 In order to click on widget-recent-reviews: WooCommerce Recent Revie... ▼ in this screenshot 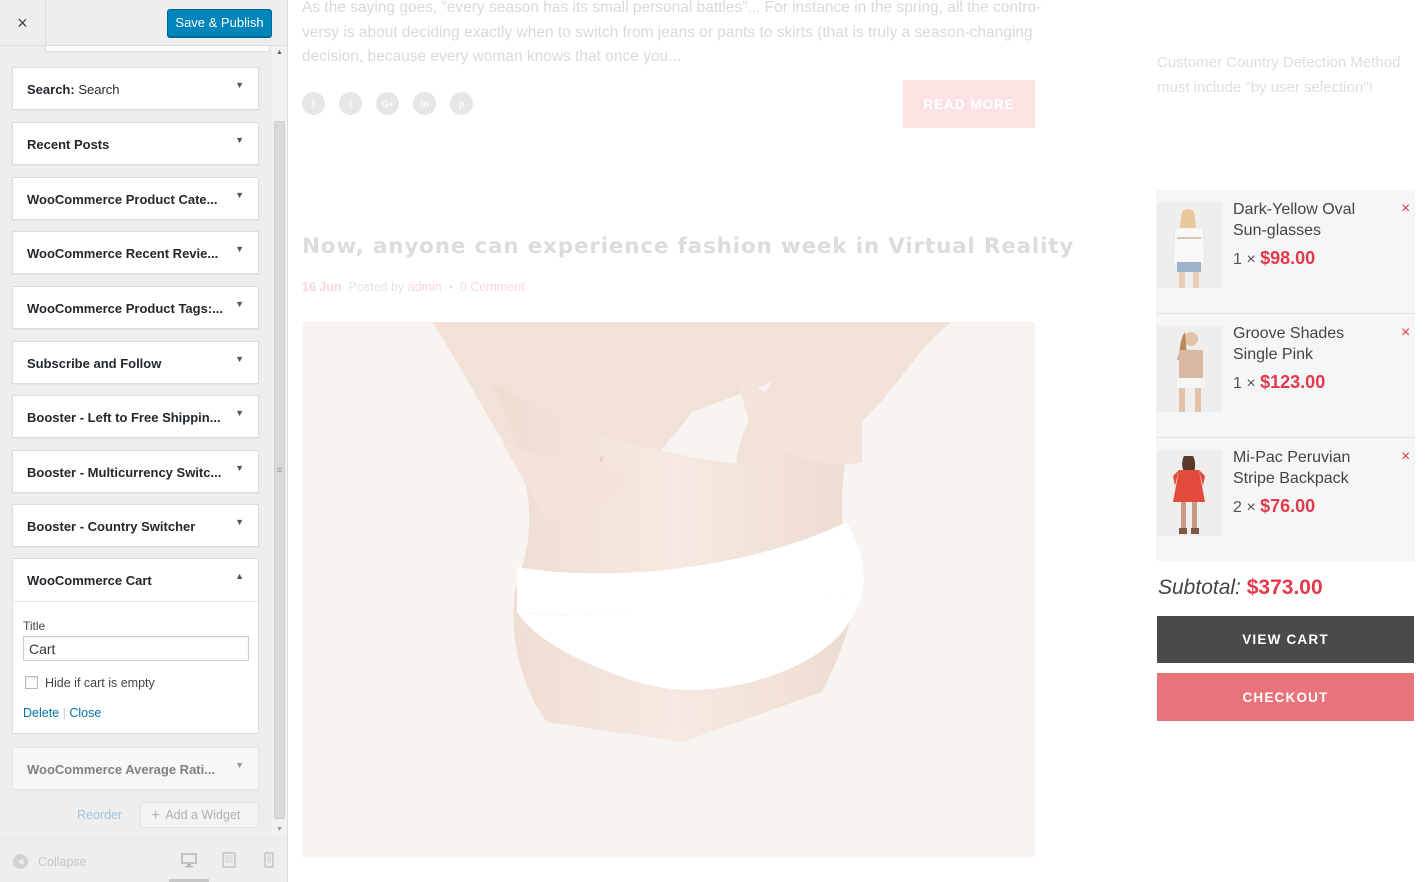, I will do `click(135, 252)`.